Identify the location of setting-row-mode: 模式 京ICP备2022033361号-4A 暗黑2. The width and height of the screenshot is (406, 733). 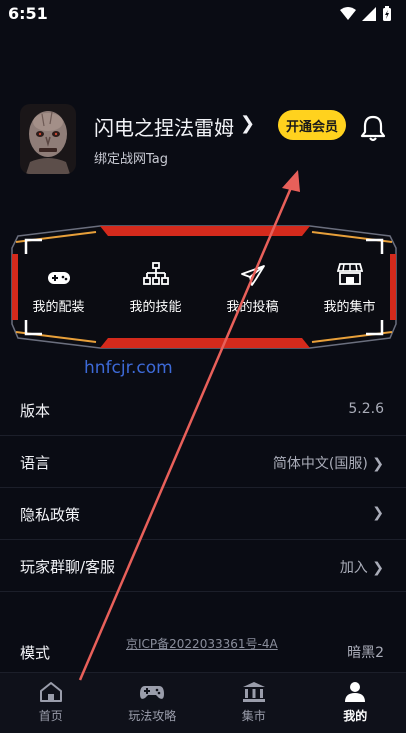
(203, 650).